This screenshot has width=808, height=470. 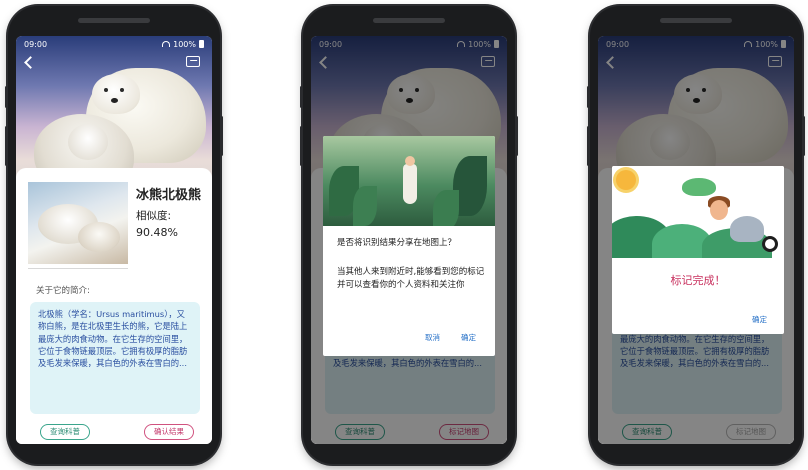 What do you see at coordinates (719, 210) in the screenshot?
I see `kid-figure` at bounding box center [719, 210].